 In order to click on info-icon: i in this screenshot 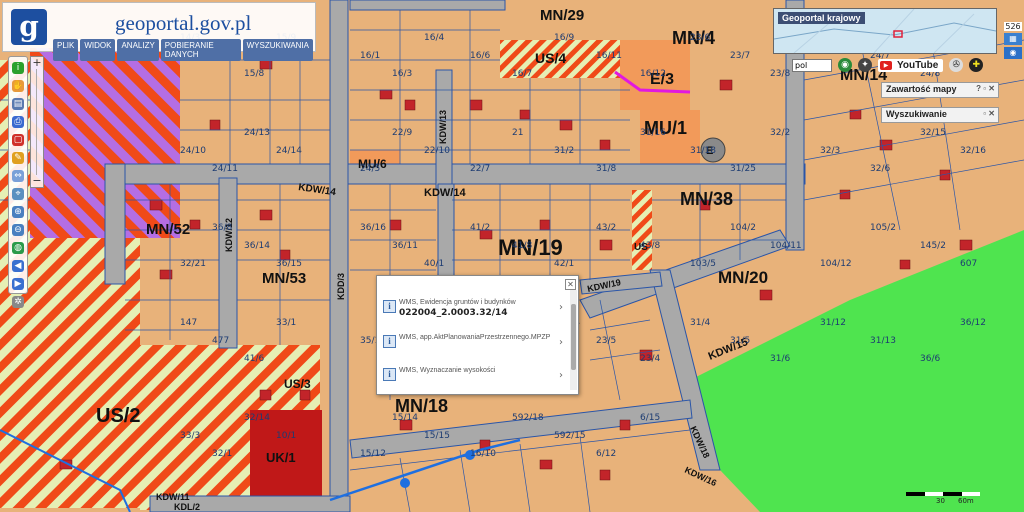, I will do `click(389, 374)`.